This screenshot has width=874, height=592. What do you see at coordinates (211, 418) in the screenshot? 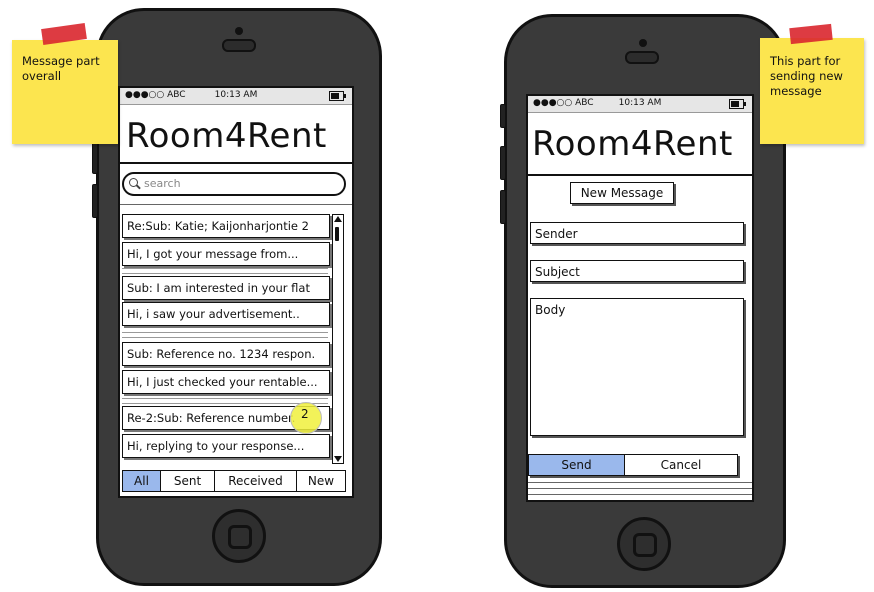
I see `subject-text: Re-2:Sub: Reference number.` at bounding box center [211, 418].